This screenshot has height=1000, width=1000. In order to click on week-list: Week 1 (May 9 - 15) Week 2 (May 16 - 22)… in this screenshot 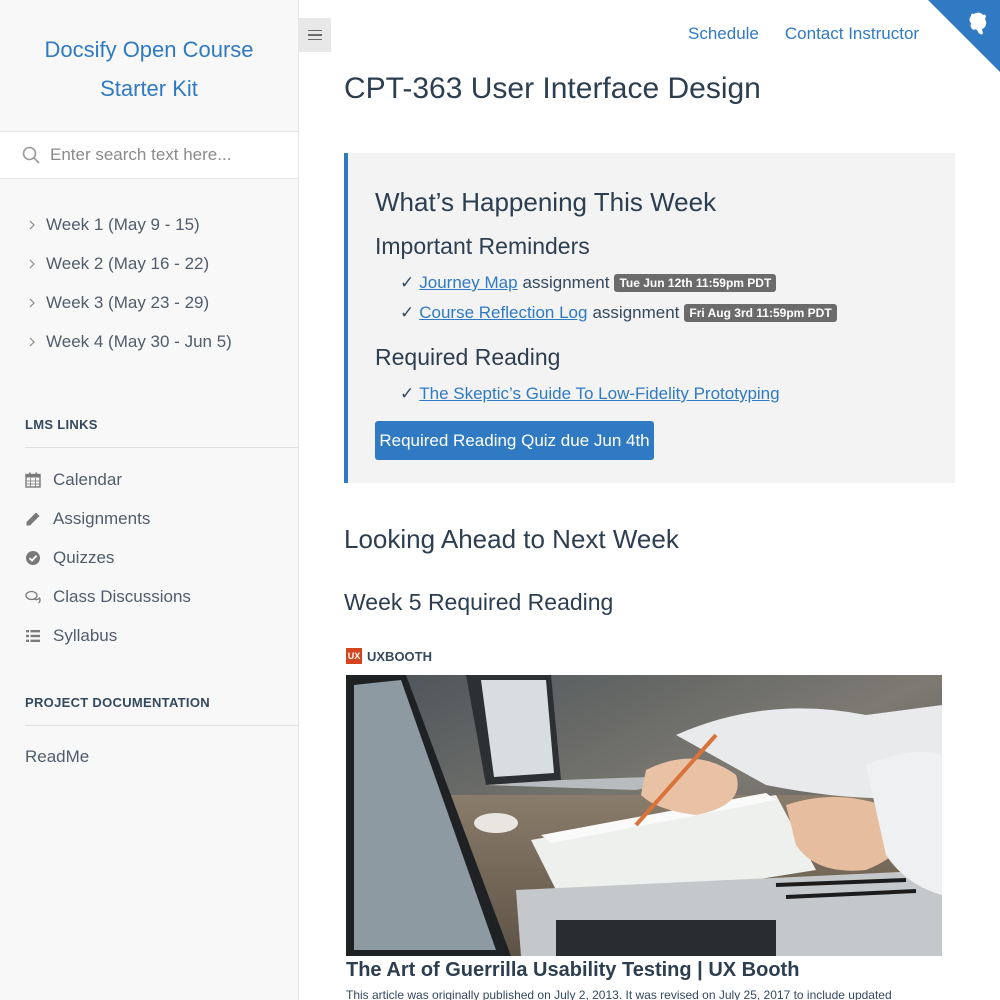, I will do `click(149, 283)`.